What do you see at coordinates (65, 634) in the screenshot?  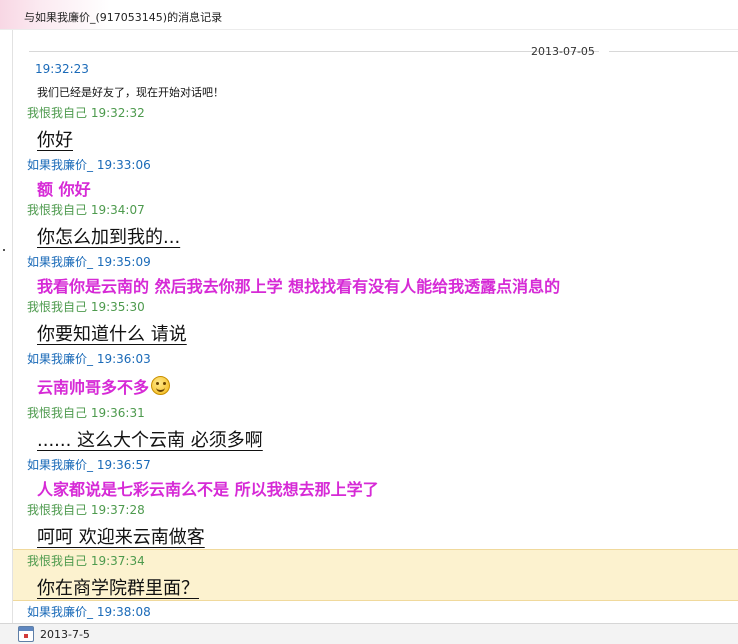 I see `status-date: 2013-7-5` at bounding box center [65, 634].